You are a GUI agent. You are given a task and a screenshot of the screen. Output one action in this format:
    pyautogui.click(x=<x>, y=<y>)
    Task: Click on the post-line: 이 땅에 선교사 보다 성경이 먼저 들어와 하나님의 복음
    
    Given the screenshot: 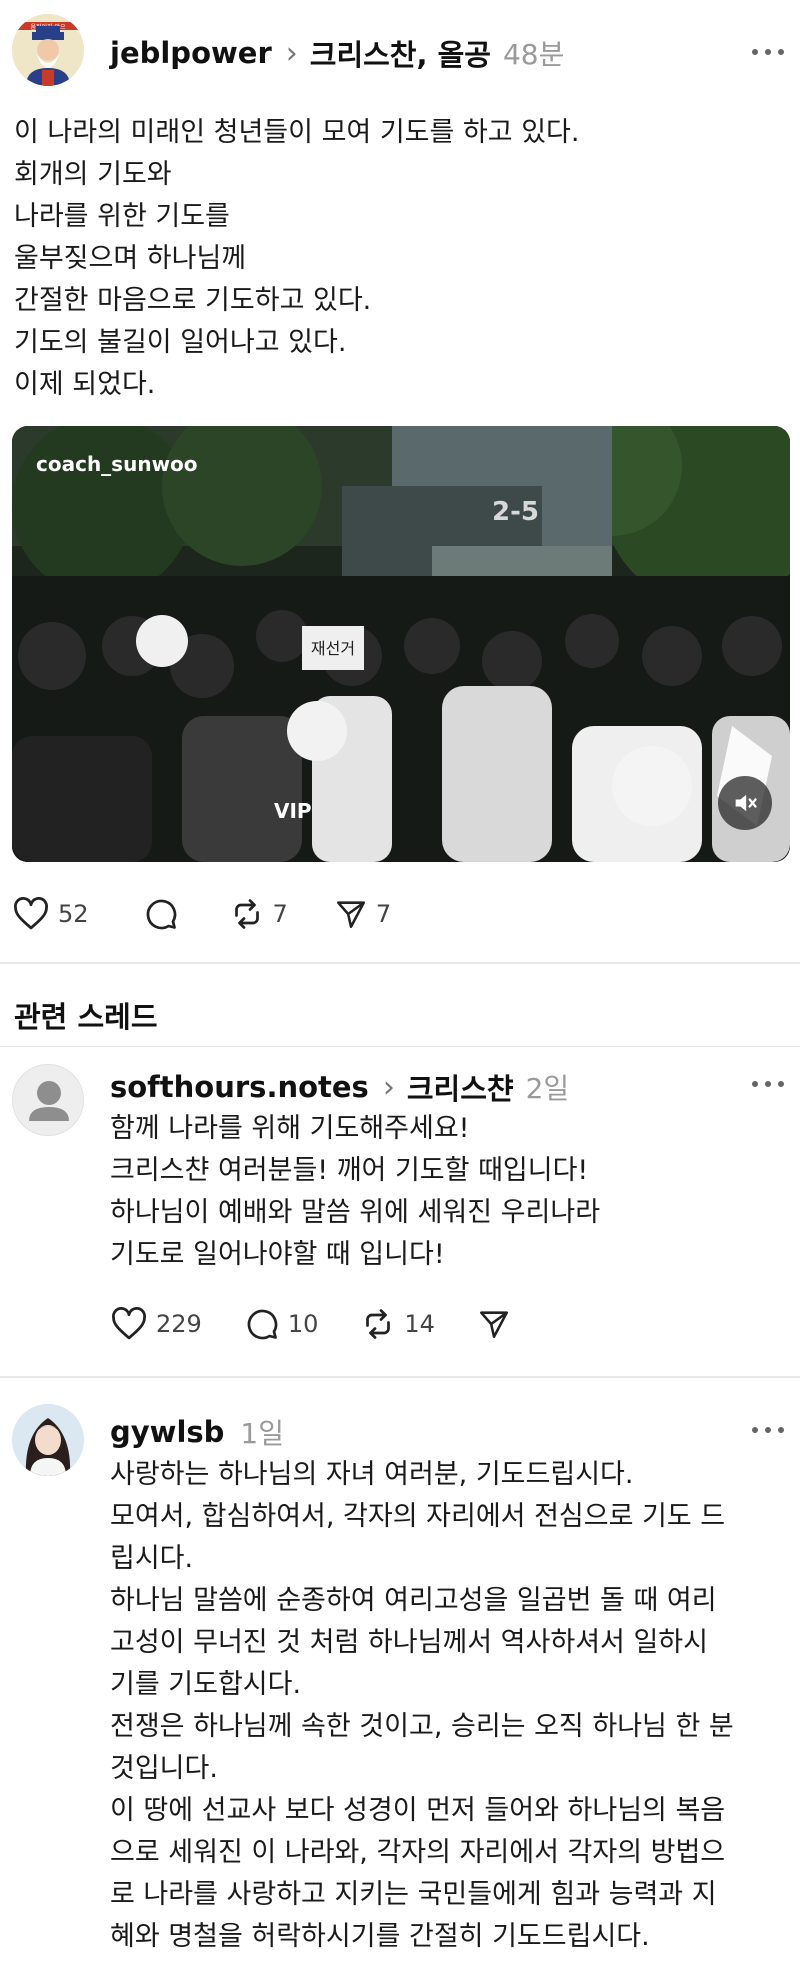 What is the action you would take?
    pyautogui.click(x=418, y=1810)
    